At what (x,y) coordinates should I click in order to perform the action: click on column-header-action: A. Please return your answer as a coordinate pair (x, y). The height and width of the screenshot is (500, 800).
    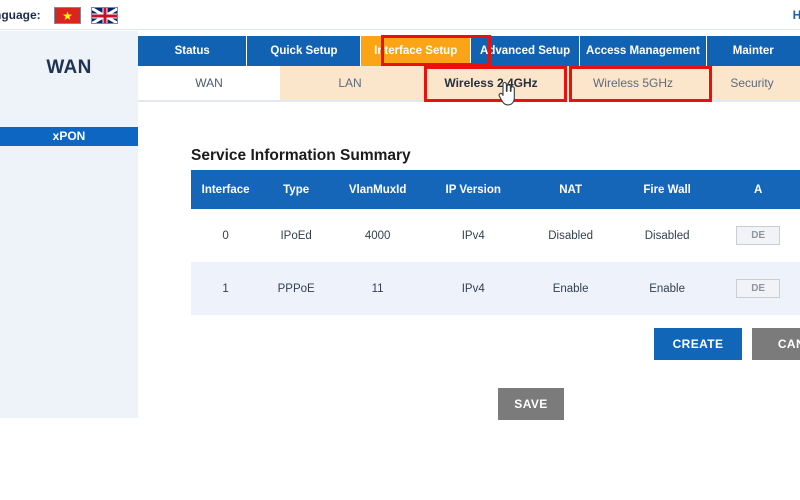
    Looking at the image, I should click on (758, 189).